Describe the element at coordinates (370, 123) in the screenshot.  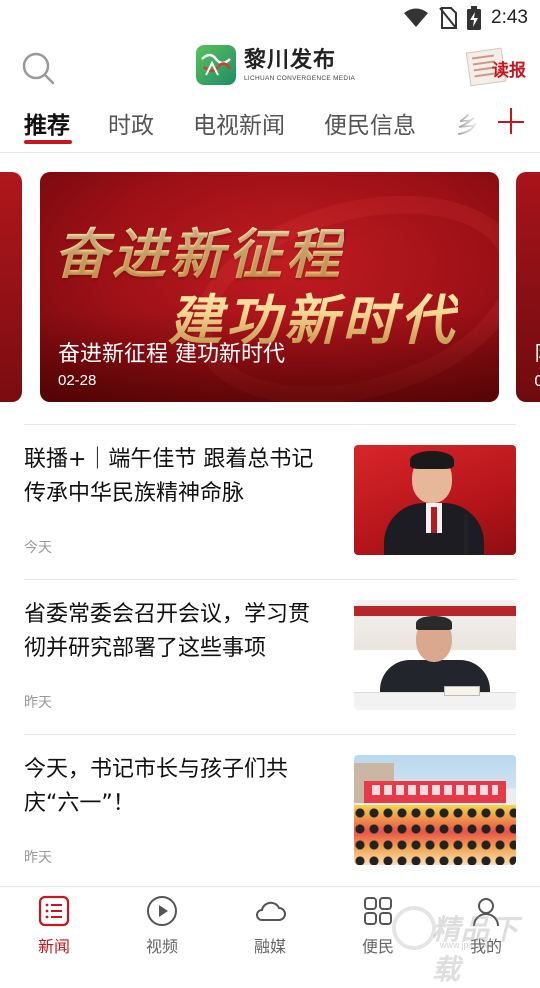
I see `tab-public-info: 便民信息` at that location.